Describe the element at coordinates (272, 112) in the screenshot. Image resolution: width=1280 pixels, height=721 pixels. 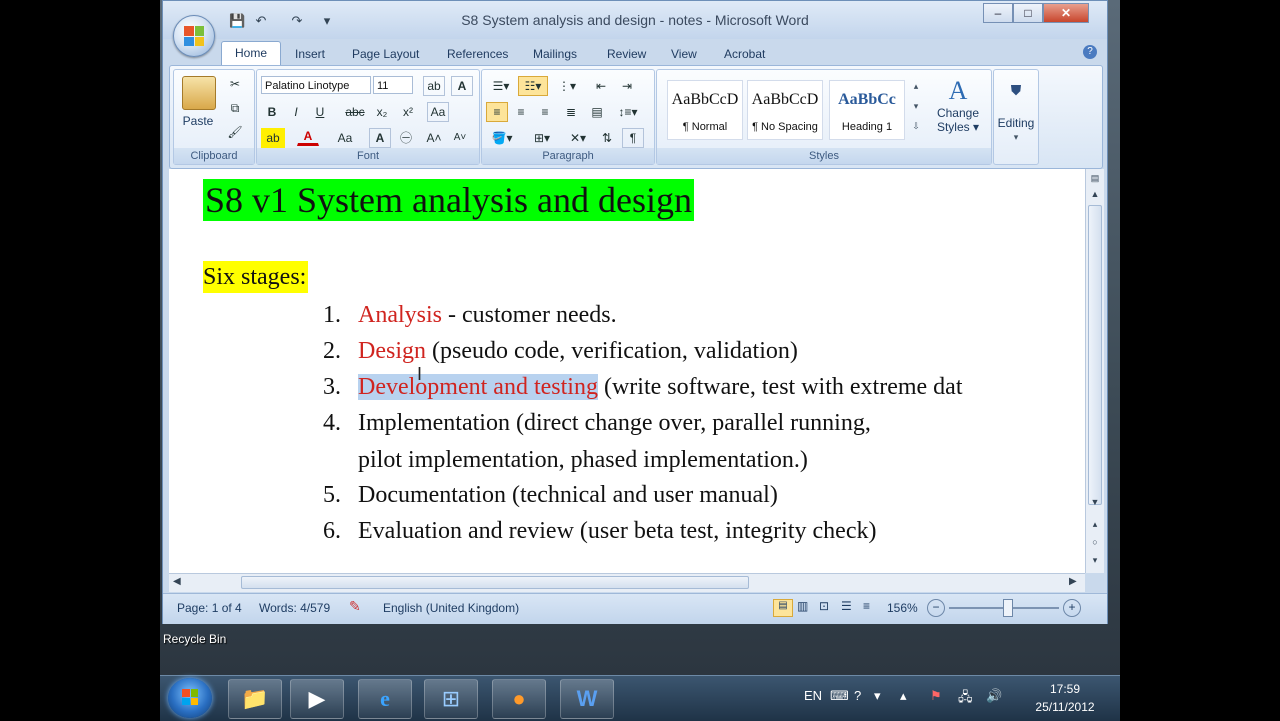
I see `bold-icon: B` at that location.